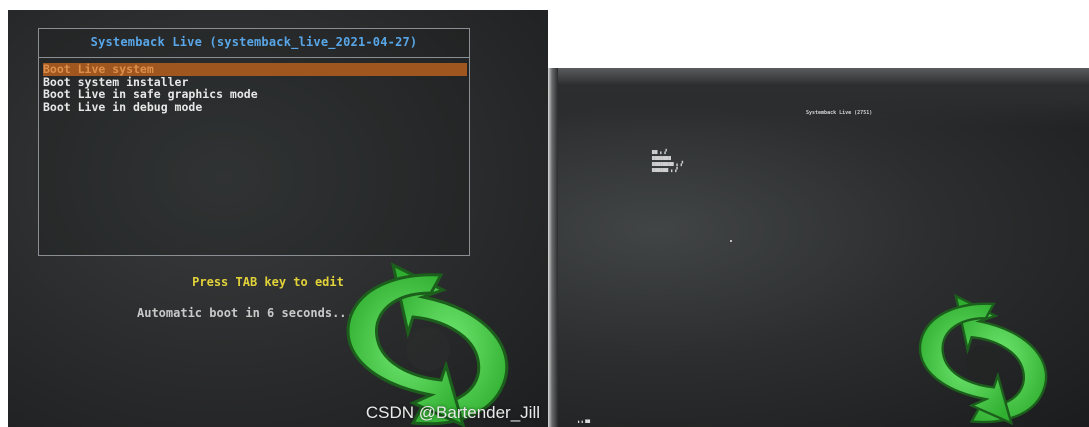 This screenshot has width=1089, height=427. What do you see at coordinates (818, 77) in the screenshot?
I see `monitor-bezel-top` at bounding box center [818, 77].